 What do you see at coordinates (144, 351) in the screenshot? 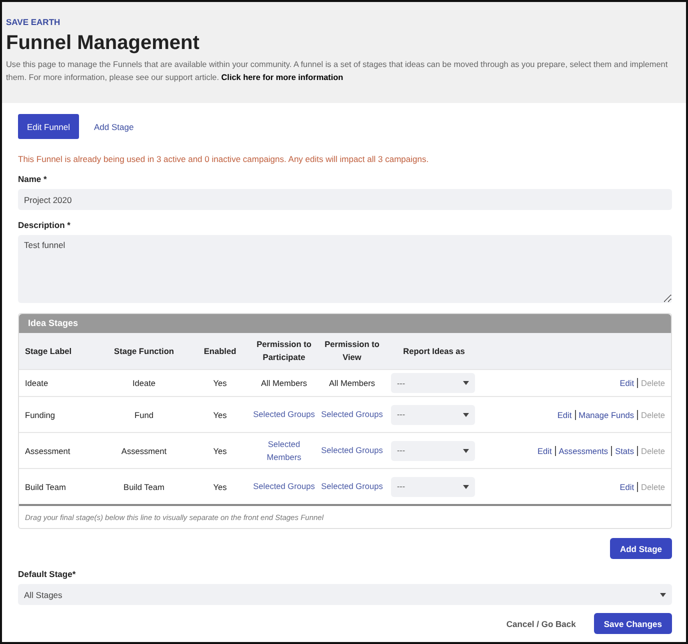
I see `column-header: Stage Function` at bounding box center [144, 351].